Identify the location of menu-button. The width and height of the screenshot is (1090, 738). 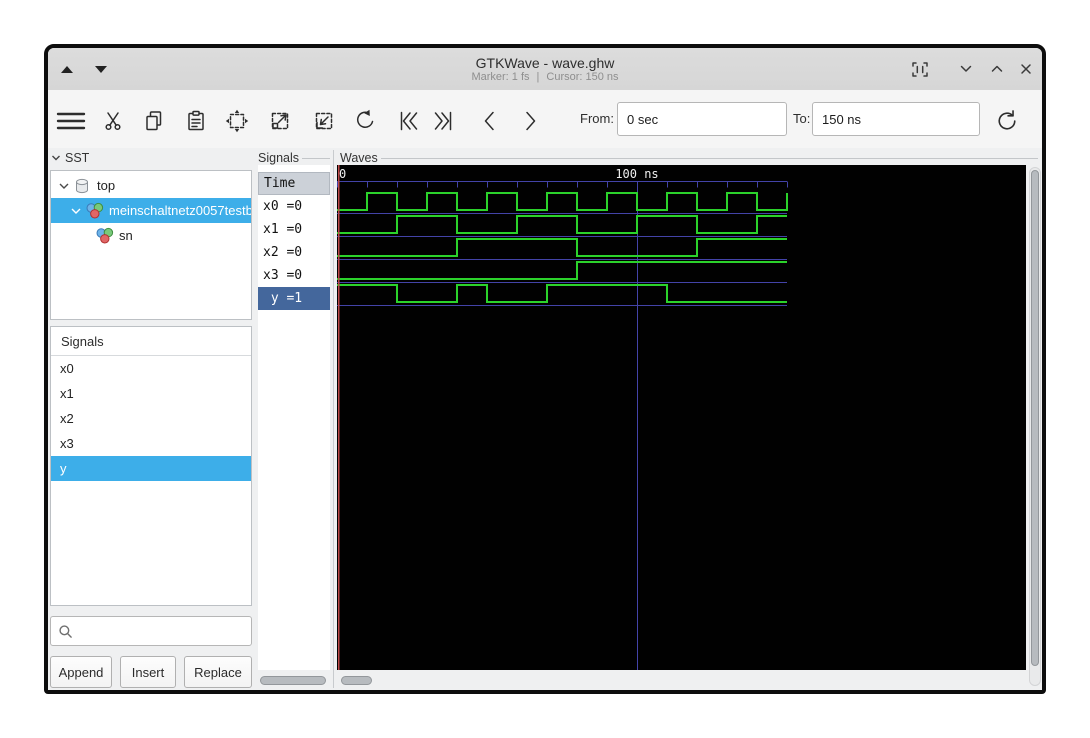
(71, 121).